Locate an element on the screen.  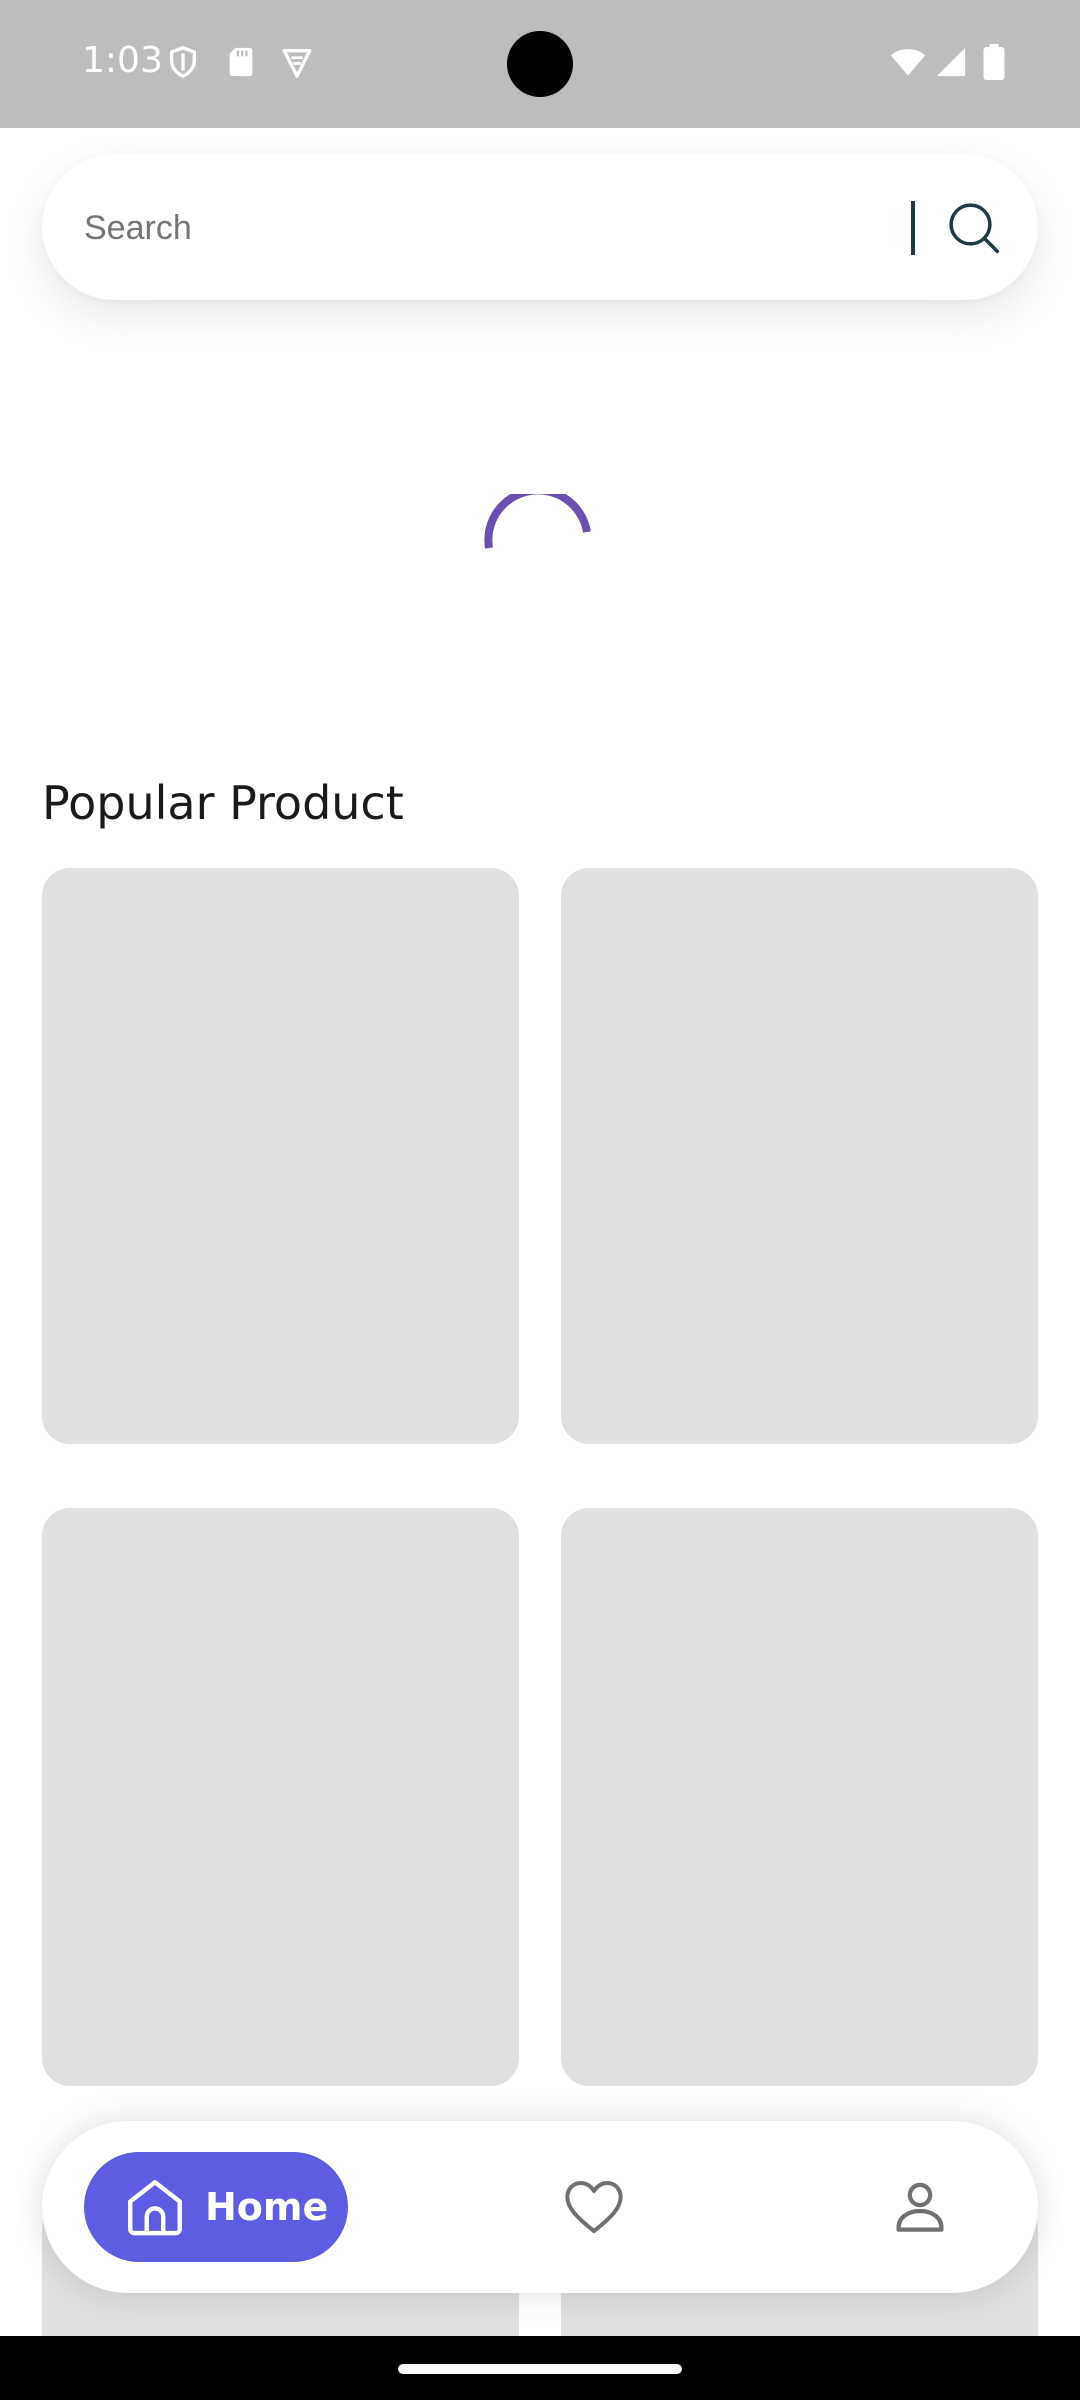
front-camera is located at coordinates (540, 64).